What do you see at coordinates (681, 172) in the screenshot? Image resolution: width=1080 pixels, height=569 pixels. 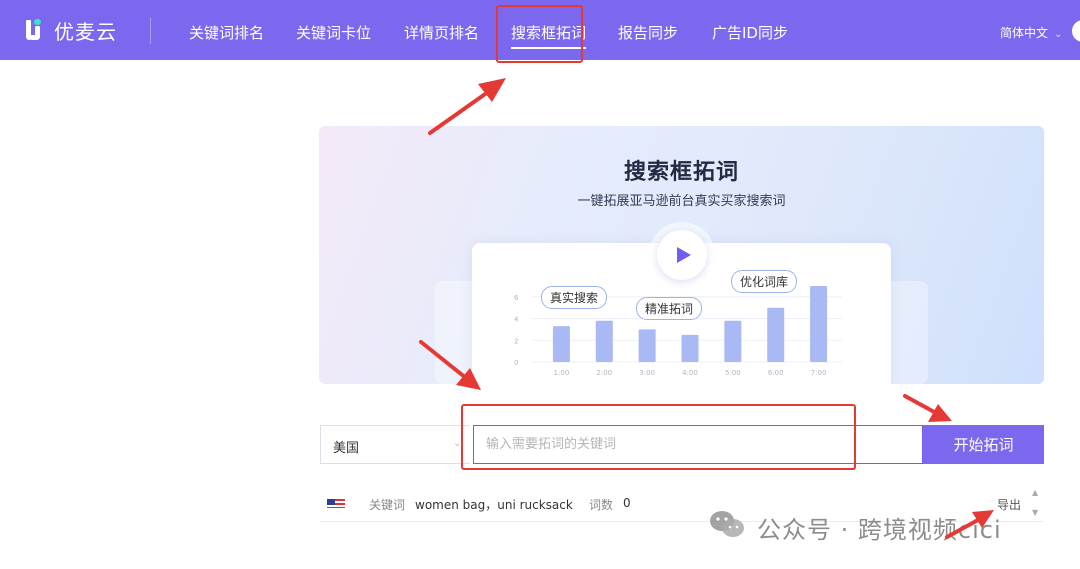 I see `banner-title: 搜索框拓词` at bounding box center [681, 172].